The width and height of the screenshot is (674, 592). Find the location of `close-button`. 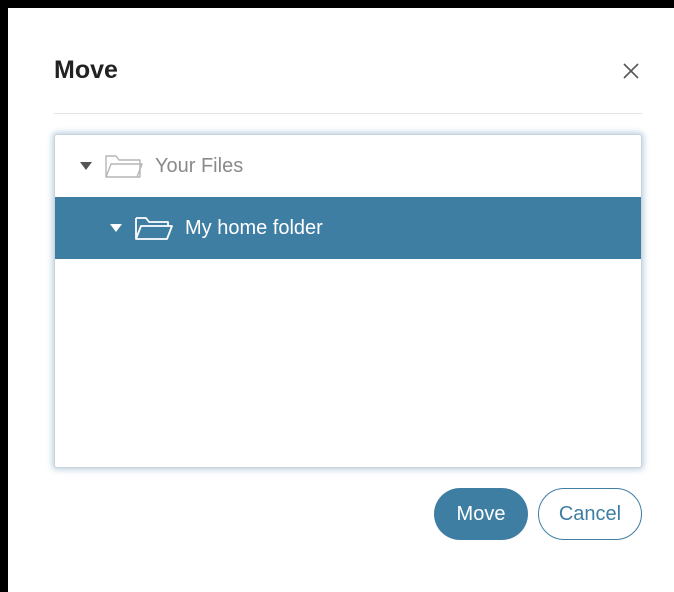

close-button is located at coordinates (631, 71).